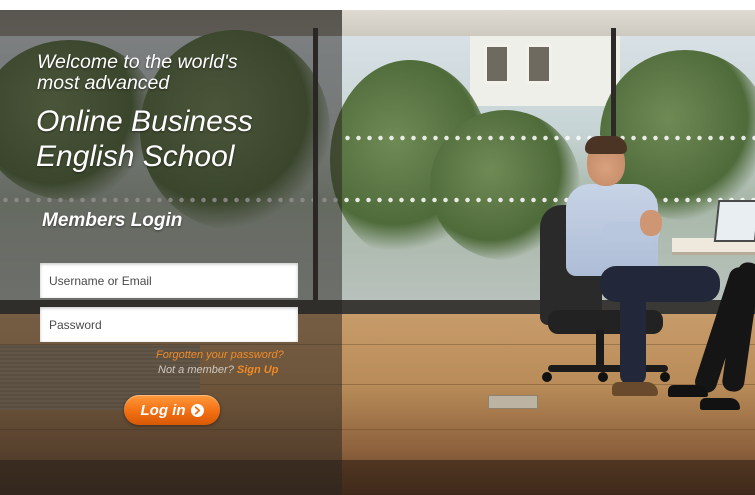 The width and height of the screenshot is (755, 495). I want to click on businessman-shin, so click(633, 337).